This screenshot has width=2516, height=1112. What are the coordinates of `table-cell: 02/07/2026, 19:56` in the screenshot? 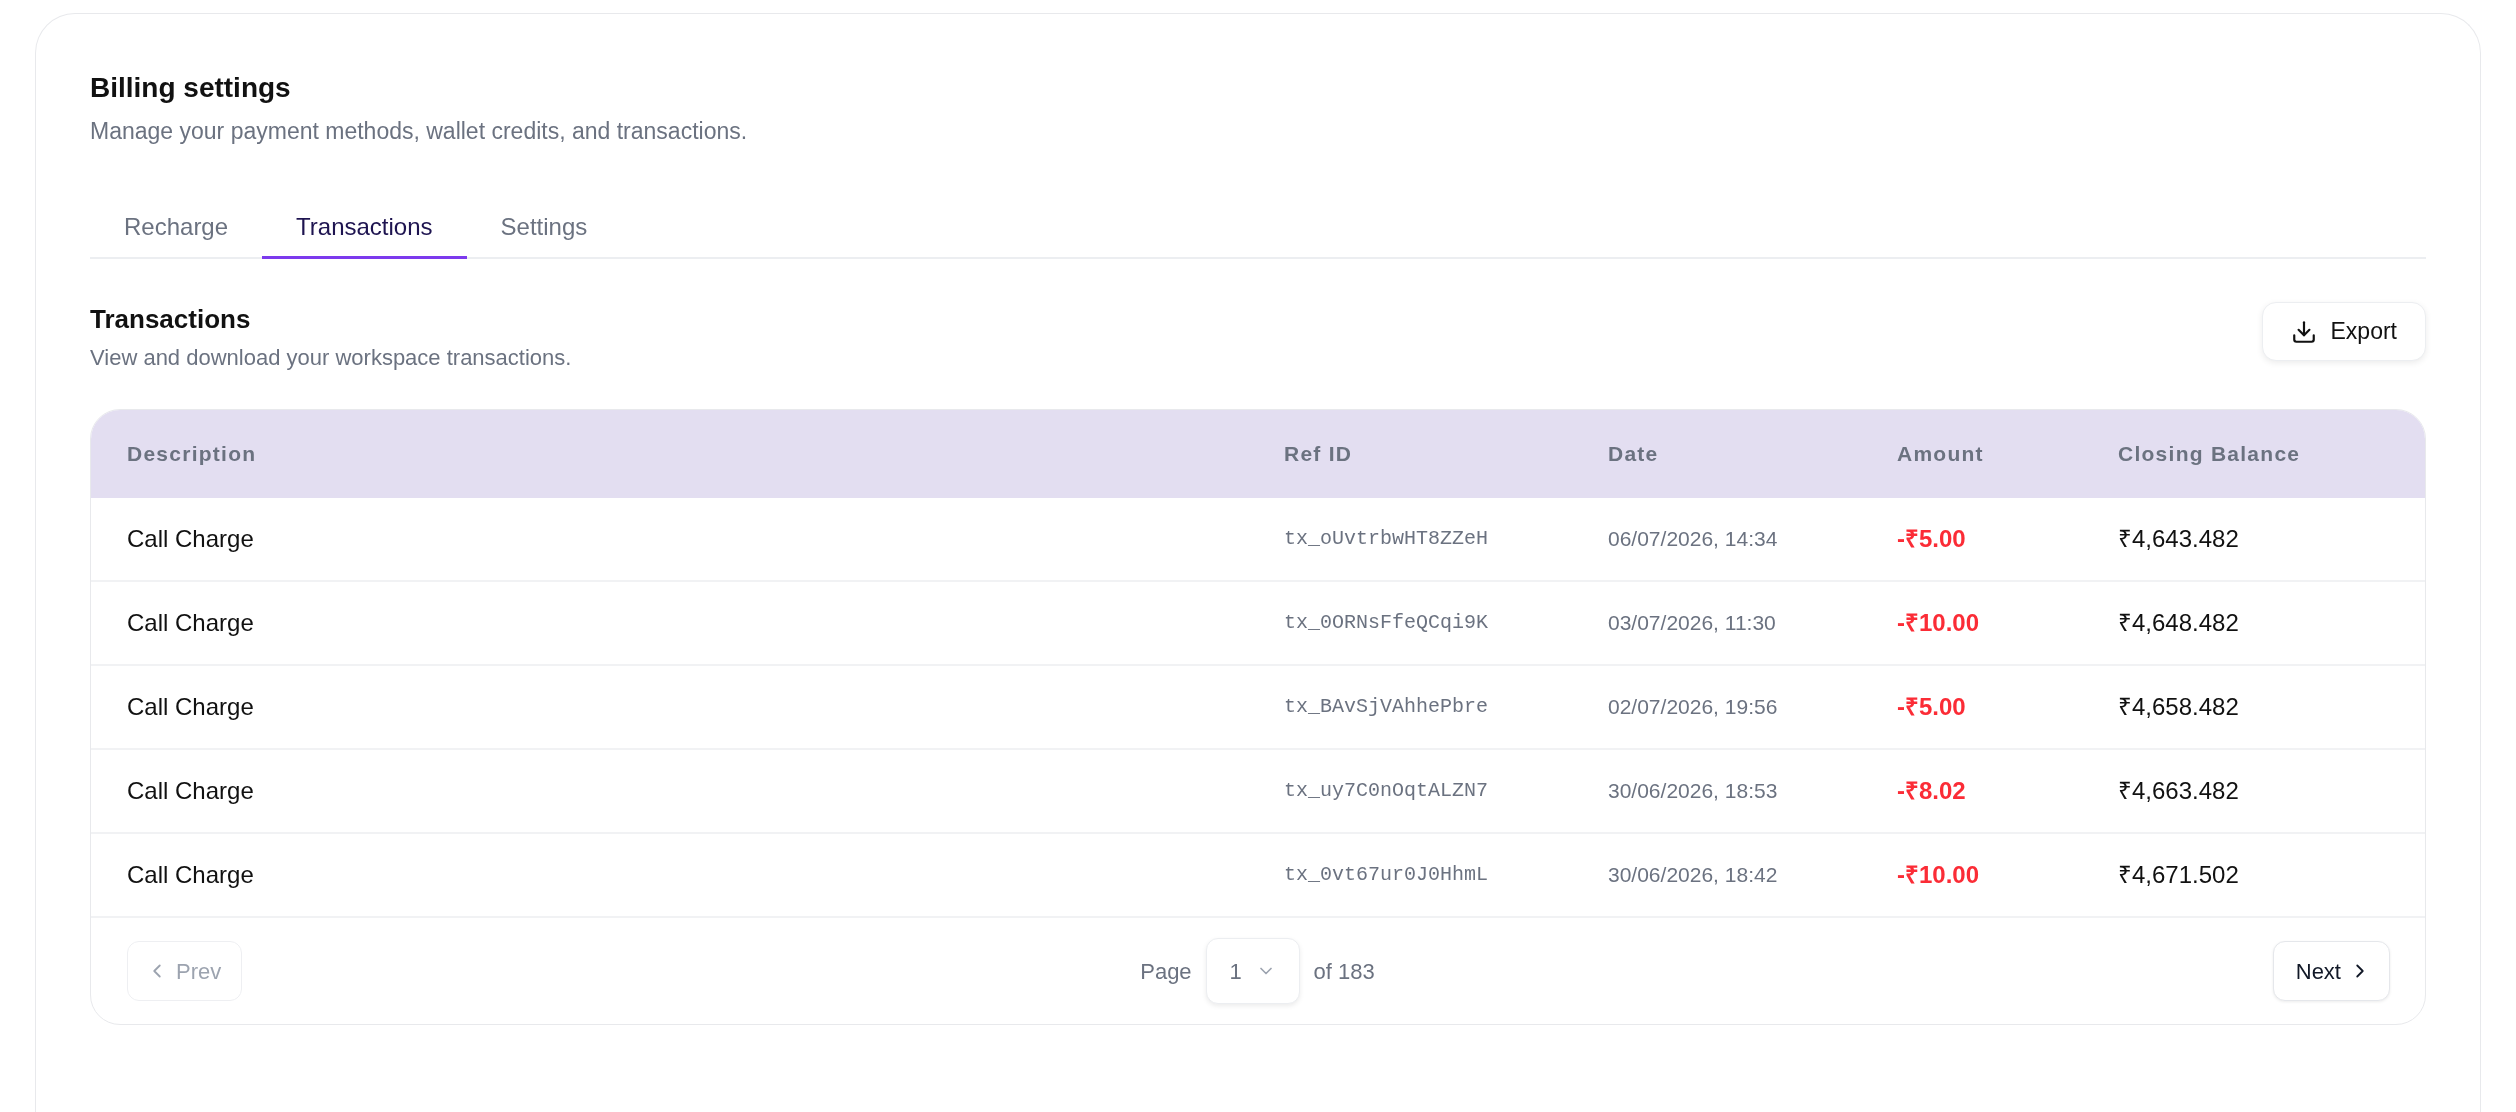 It's located at (1693, 707).